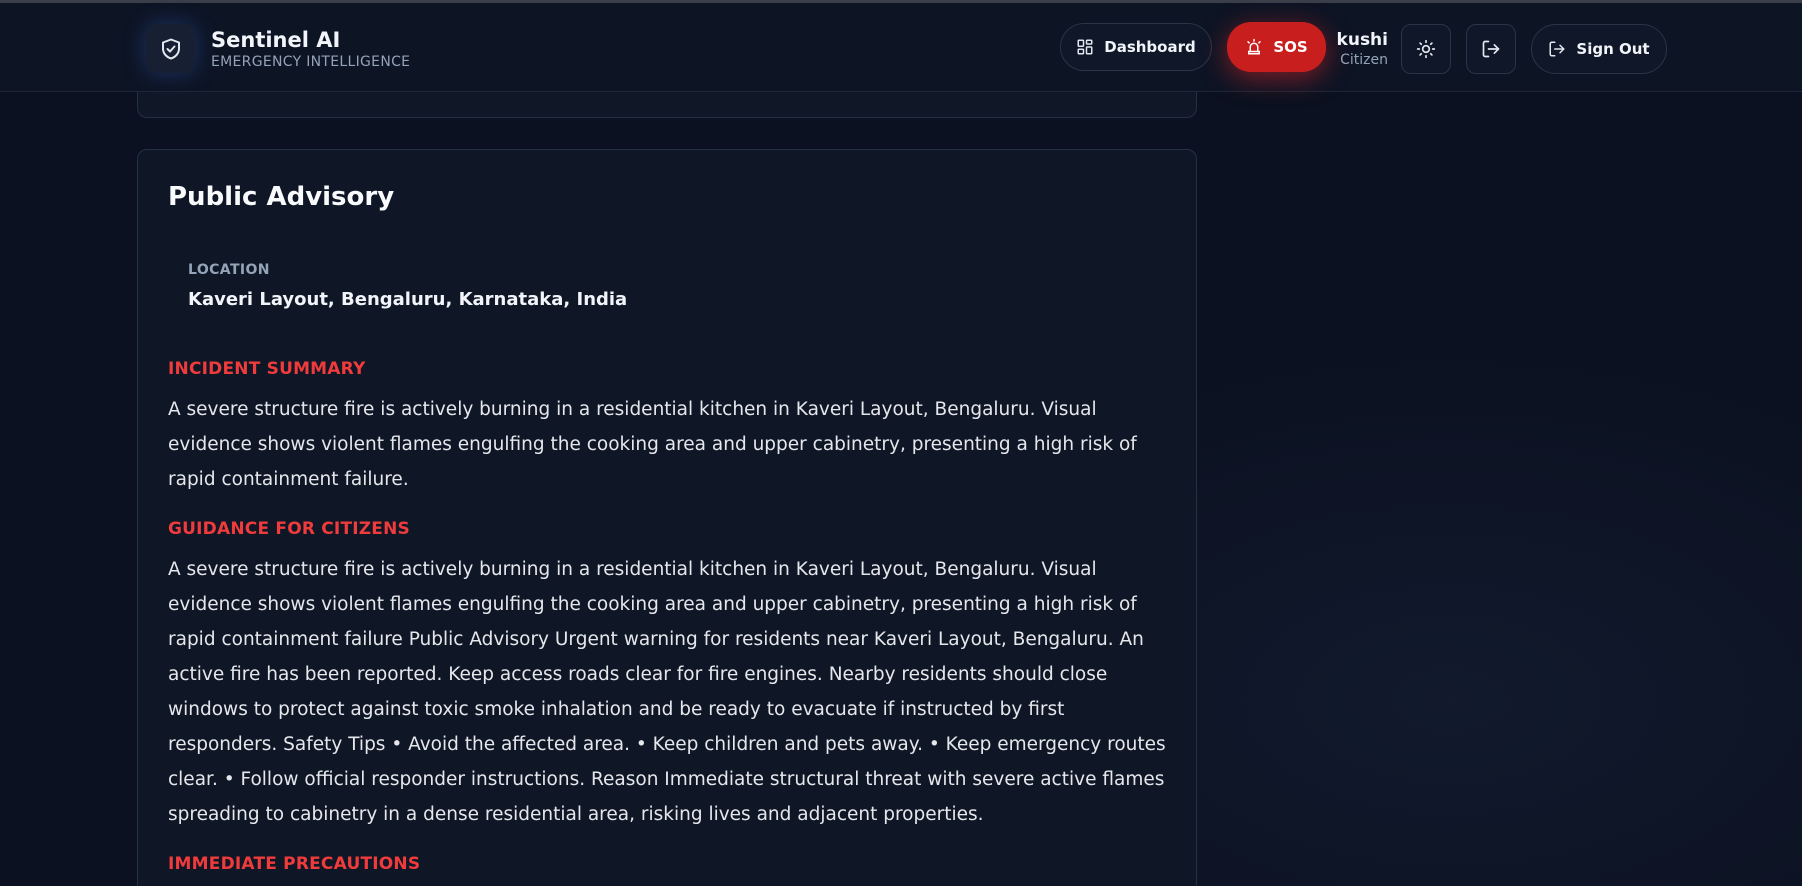  I want to click on advisory-title: Public Advisory, so click(281, 197).